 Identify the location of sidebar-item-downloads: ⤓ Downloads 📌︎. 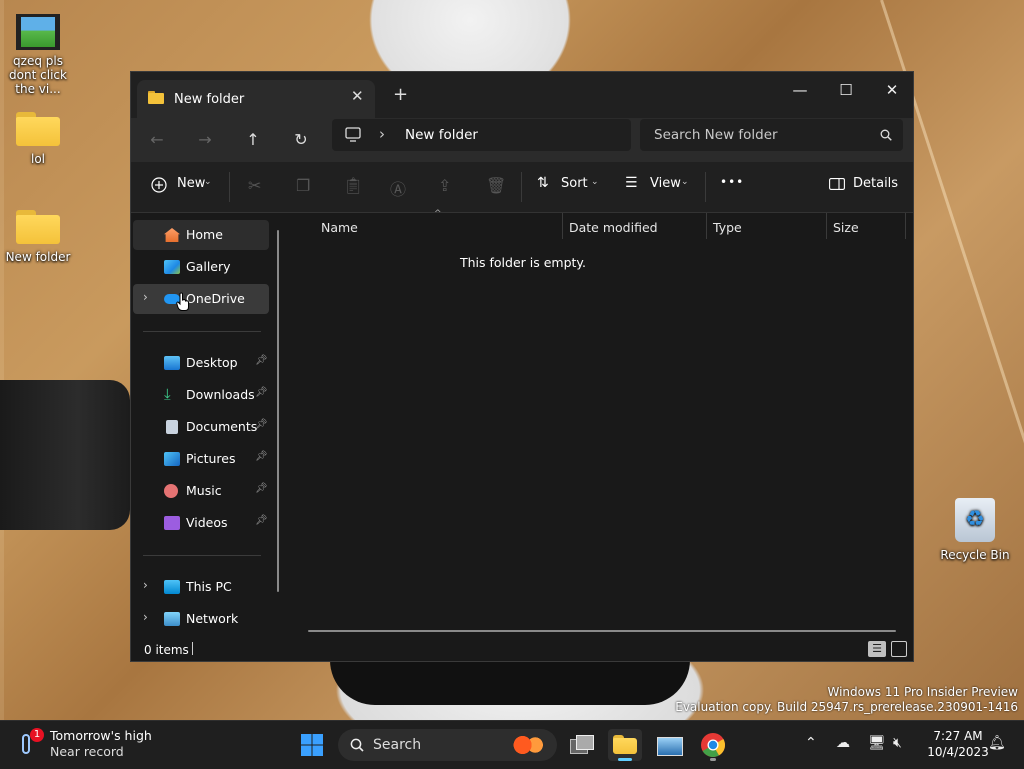
(201, 395).